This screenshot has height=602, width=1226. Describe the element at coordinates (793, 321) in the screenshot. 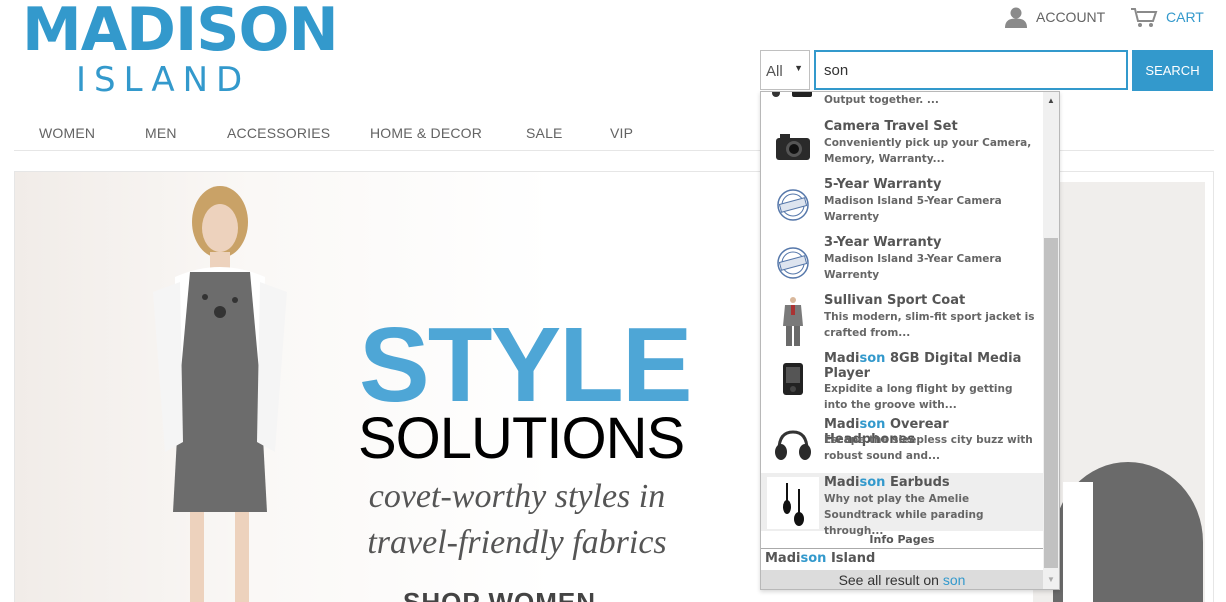

I see `suit-icon` at that location.